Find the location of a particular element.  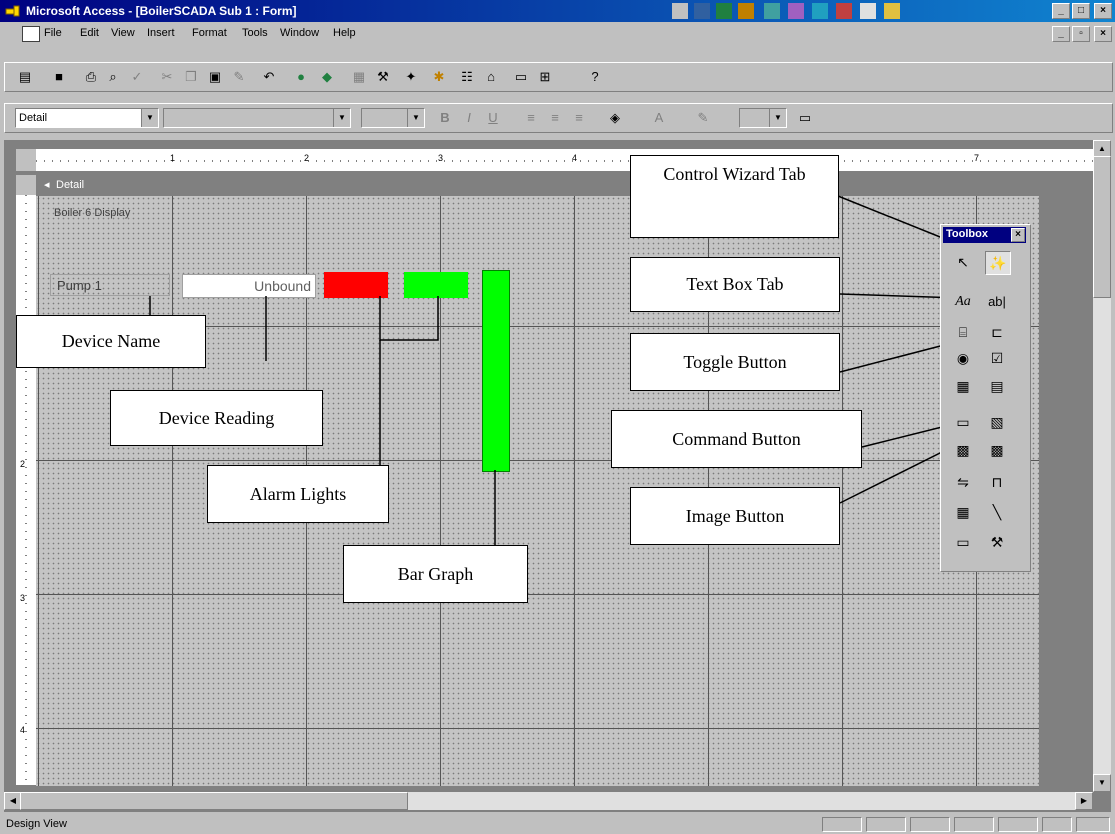

more-controls-icon: ⚒ is located at coordinates (997, 542).